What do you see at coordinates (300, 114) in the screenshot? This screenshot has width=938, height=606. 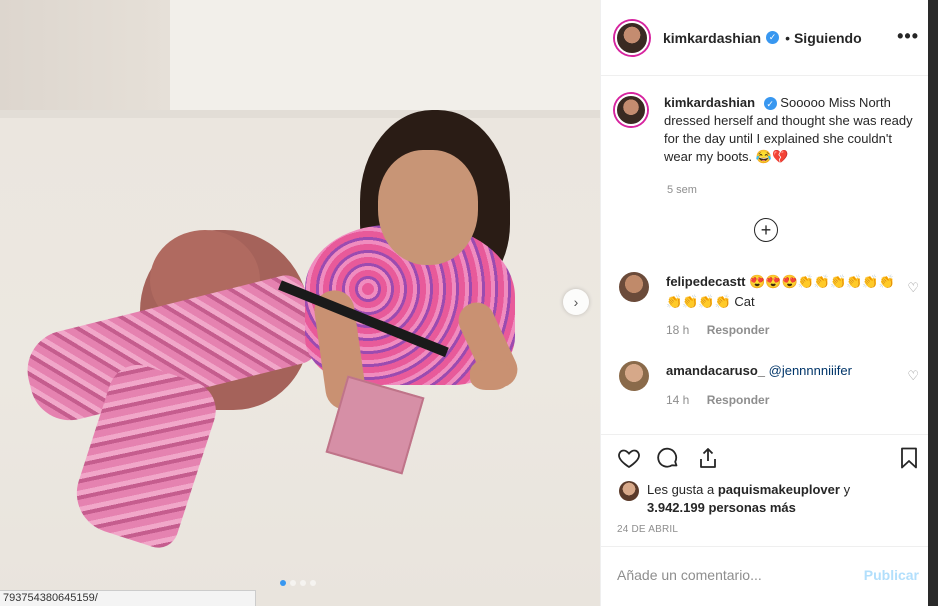 I see `photo-floor-edge` at bounding box center [300, 114].